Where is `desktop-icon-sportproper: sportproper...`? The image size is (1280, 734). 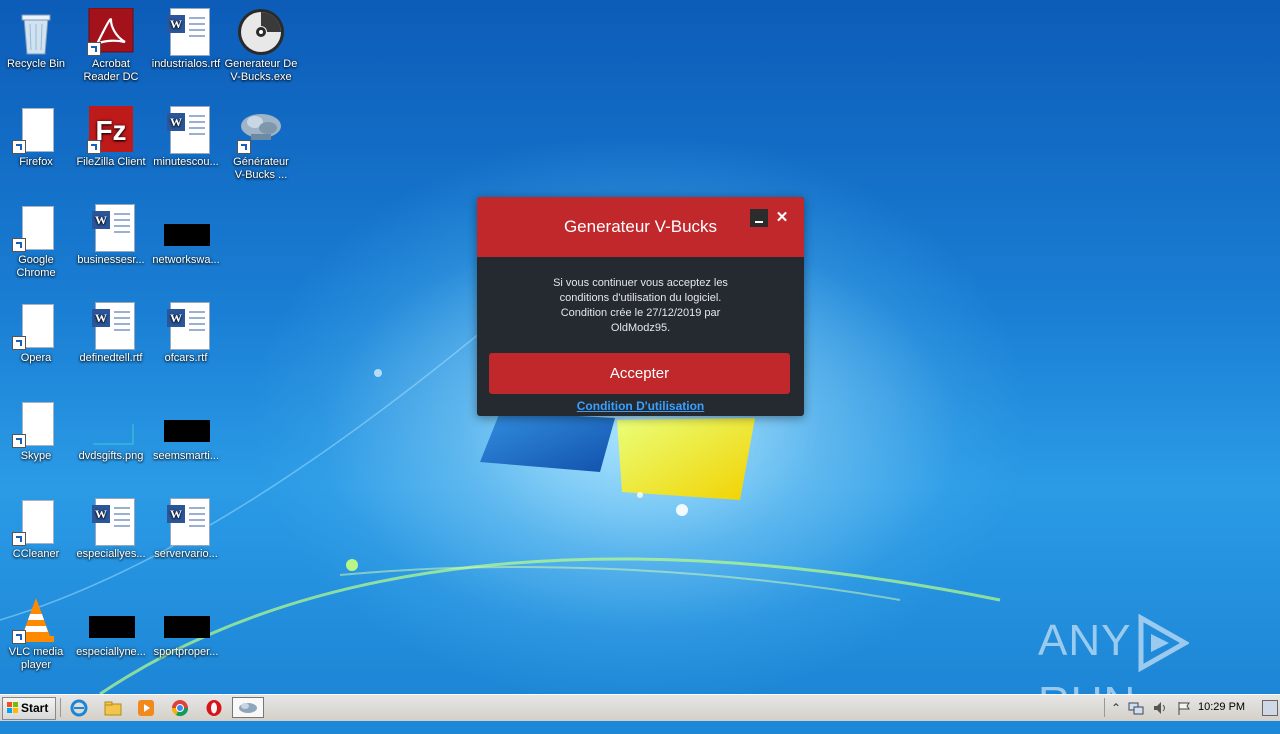 desktop-icon-sportproper: sportproper... is located at coordinates (186, 627).